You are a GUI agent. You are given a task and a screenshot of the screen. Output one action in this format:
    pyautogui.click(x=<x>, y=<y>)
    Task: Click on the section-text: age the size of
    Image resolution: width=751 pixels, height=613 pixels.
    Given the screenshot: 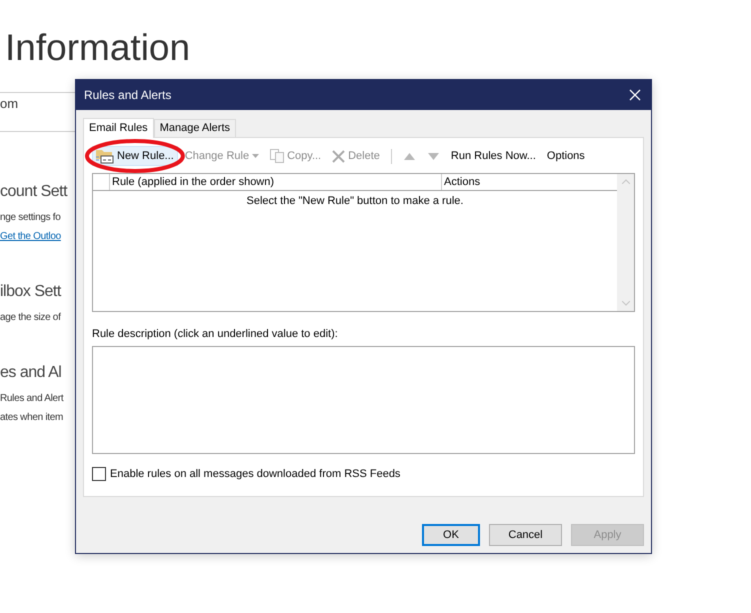 What is the action you would take?
    pyautogui.click(x=30, y=318)
    